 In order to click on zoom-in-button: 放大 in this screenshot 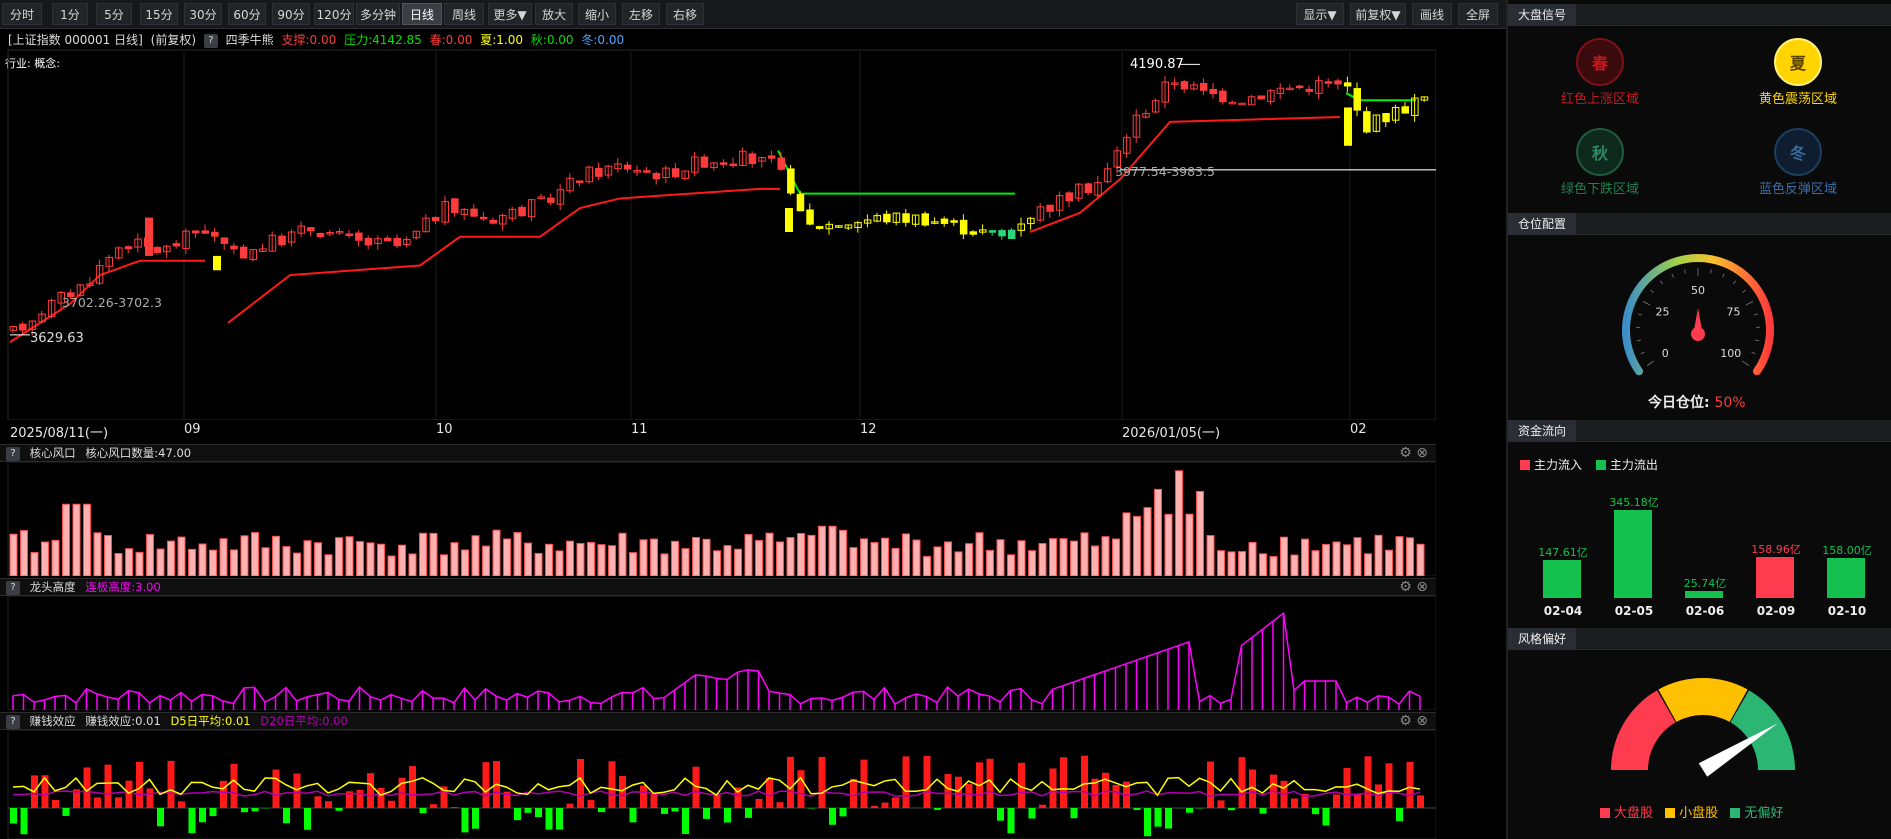, I will do `click(554, 14)`.